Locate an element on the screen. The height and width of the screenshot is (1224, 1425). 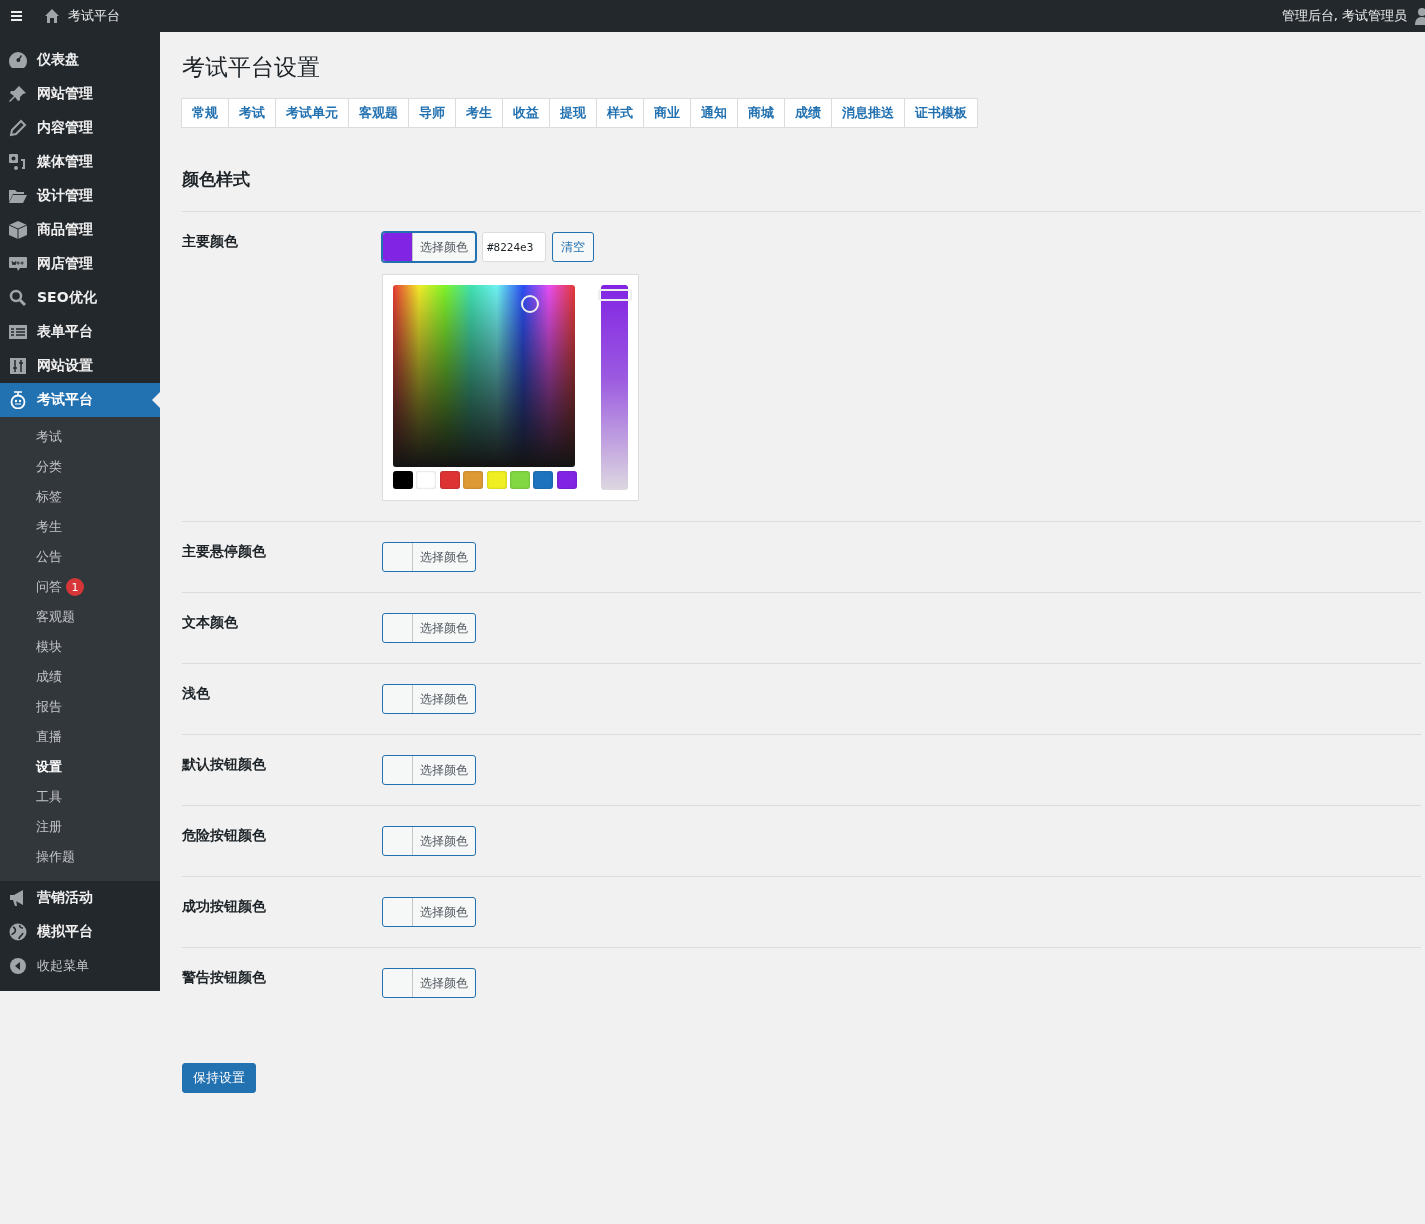
sidebar-item: 网站管理 is located at coordinates (80, 94).